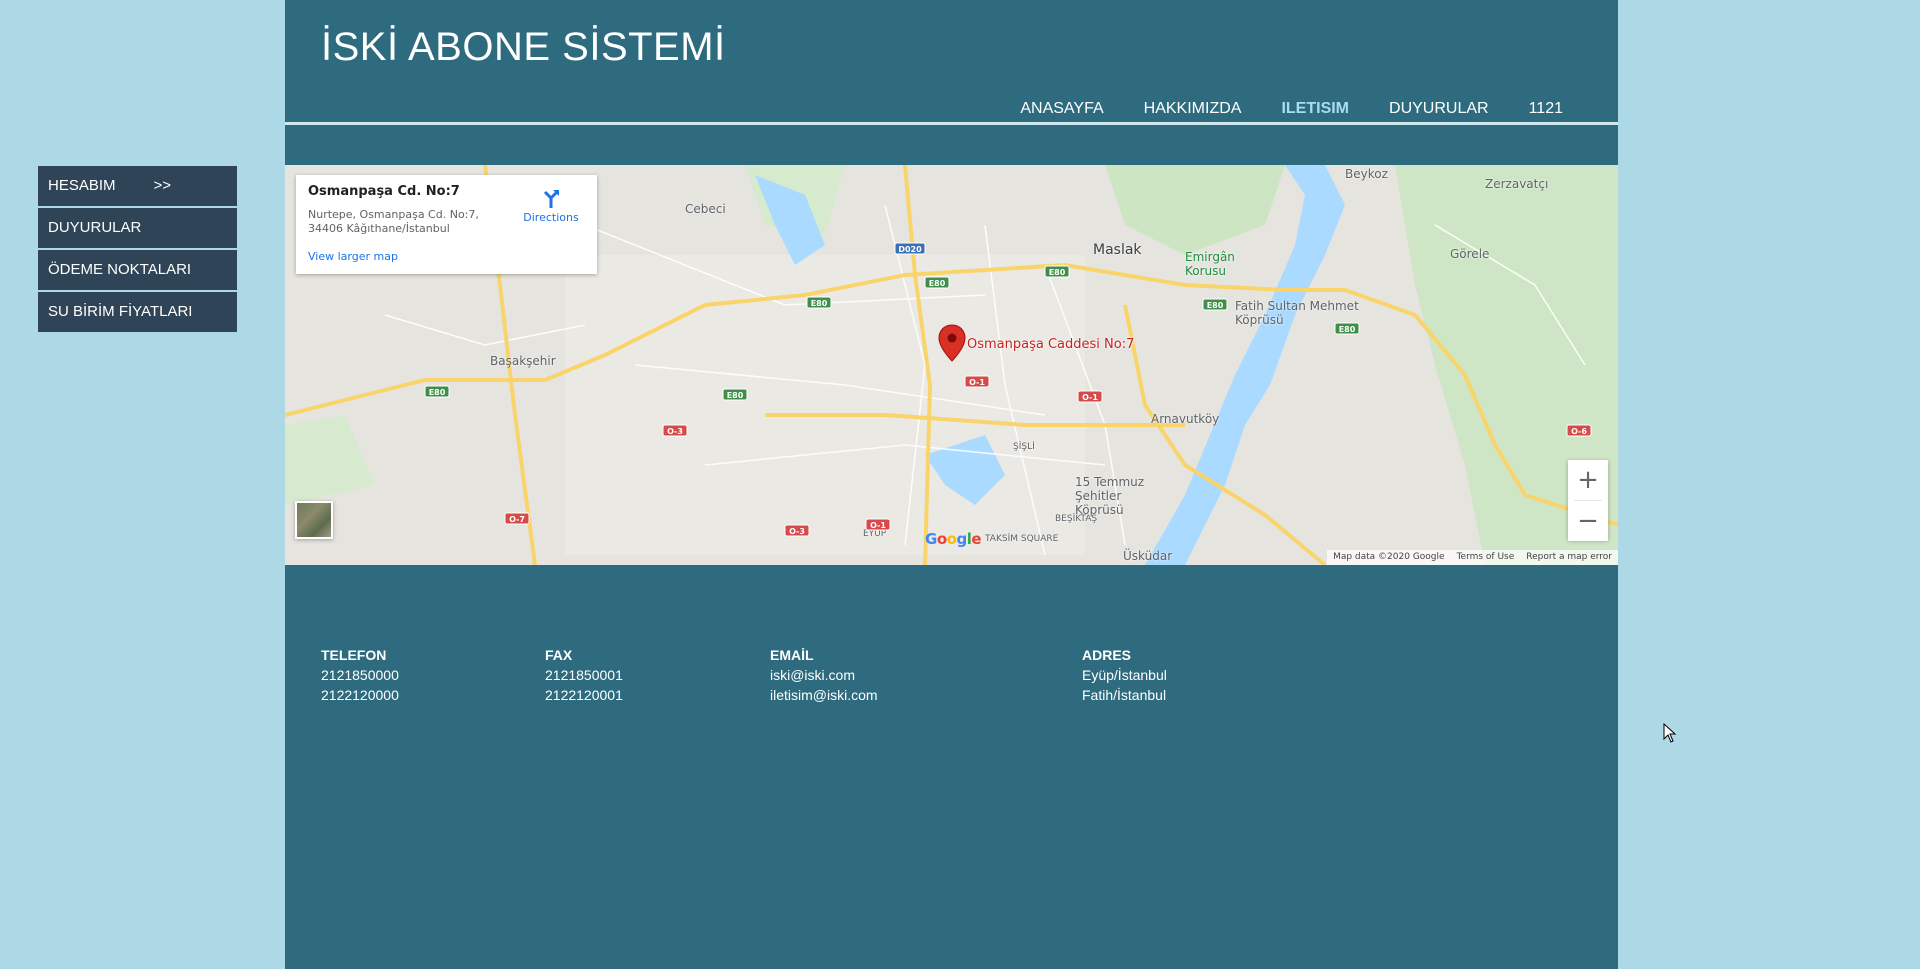 This screenshot has width=1920, height=969. What do you see at coordinates (1517, 184) in the screenshot?
I see `map-place-label: Zerzavatçı` at bounding box center [1517, 184].